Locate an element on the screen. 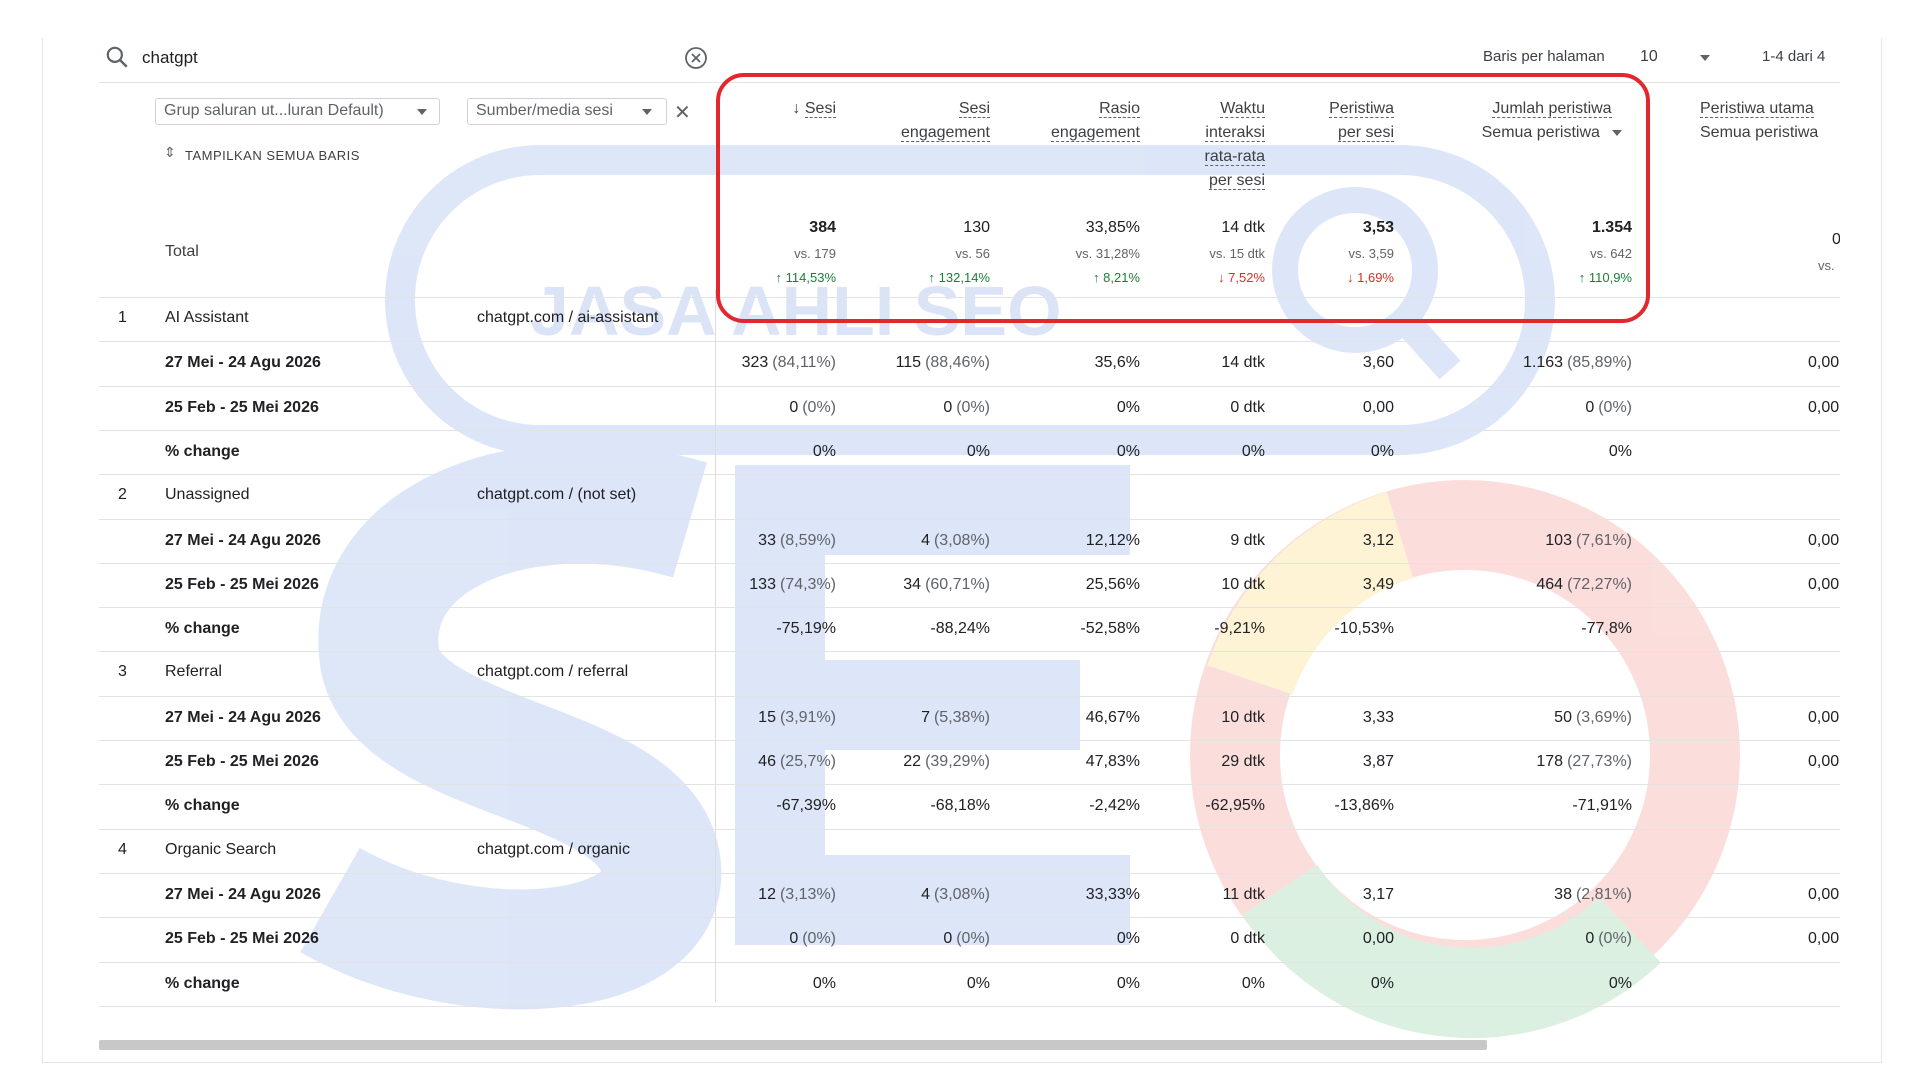  cell-sesi: 133 (74,3%) is located at coordinates (792, 585).